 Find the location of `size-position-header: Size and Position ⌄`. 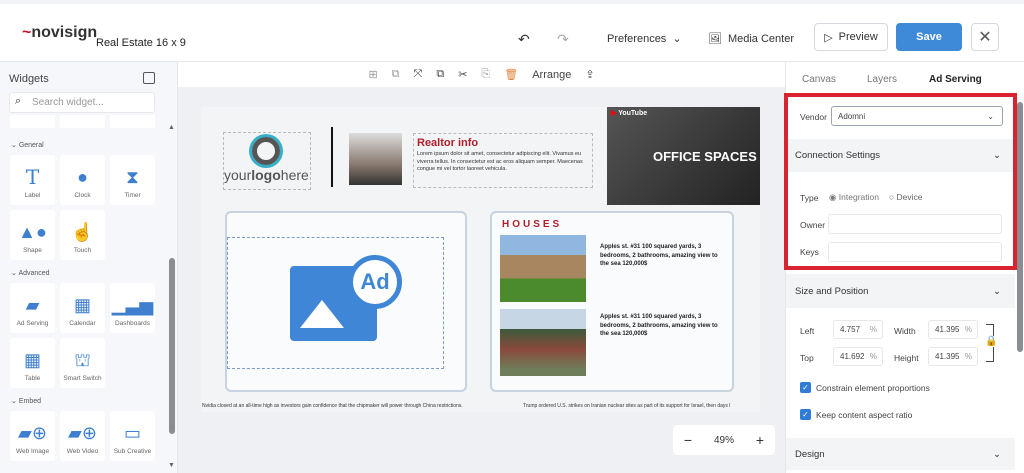

size-position-header: Size and Position ⌄ is located at coordinates (900, 291).